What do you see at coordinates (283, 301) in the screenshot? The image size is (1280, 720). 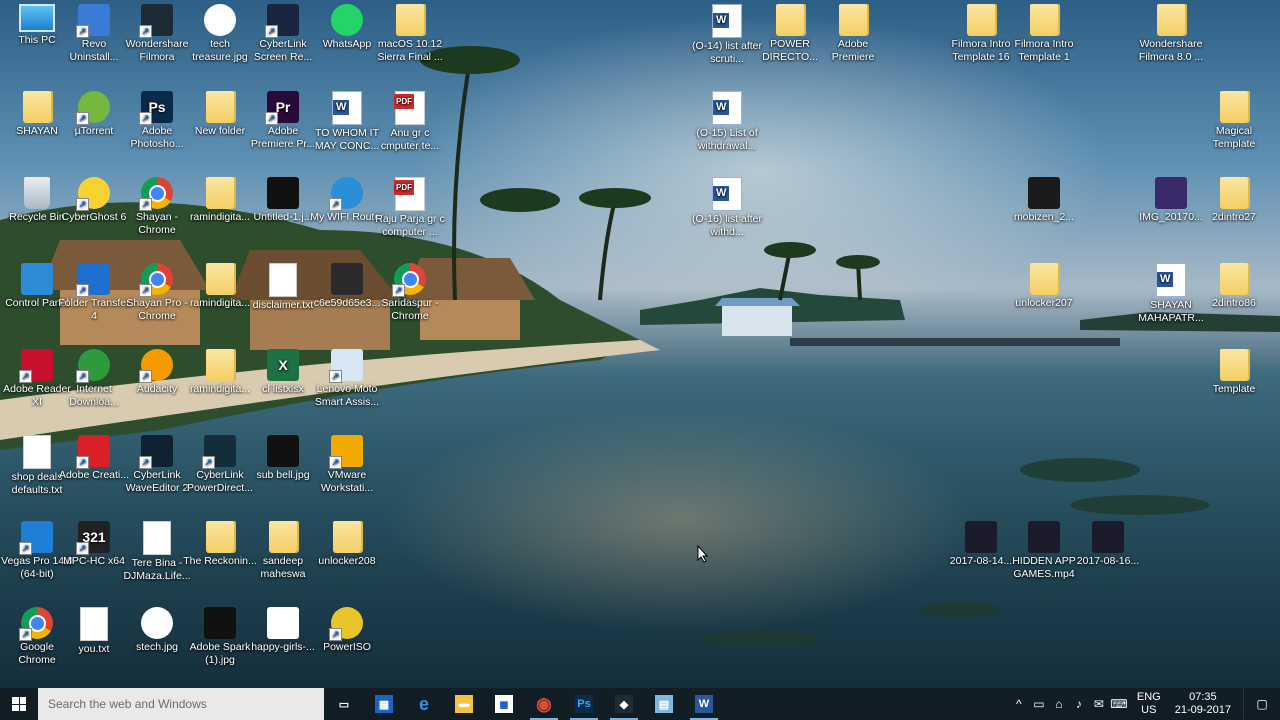 I see `desktop-icon: disclaimer.txt` at bounding box center [283, 301].